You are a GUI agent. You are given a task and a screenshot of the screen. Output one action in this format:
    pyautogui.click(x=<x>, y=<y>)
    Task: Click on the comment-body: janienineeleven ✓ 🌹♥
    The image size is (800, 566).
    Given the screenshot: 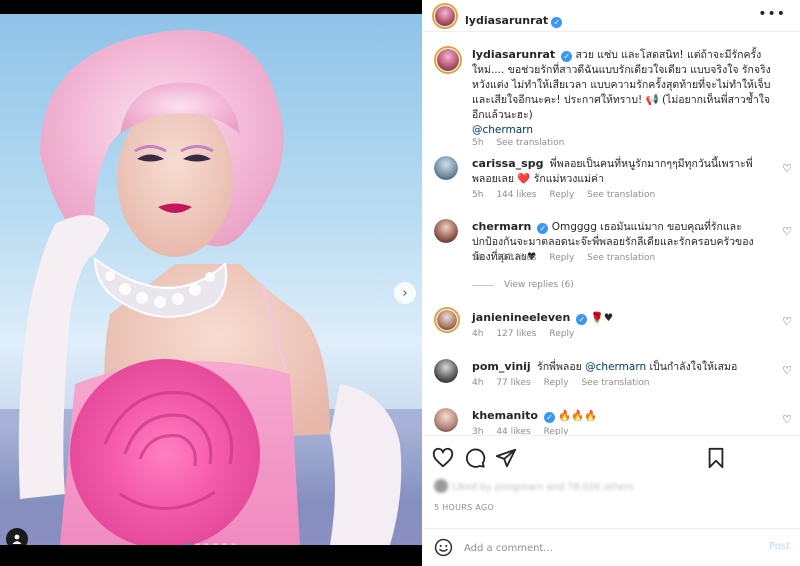 What is the action you would take?
    pyautogui.click(x=622, y=318)
    